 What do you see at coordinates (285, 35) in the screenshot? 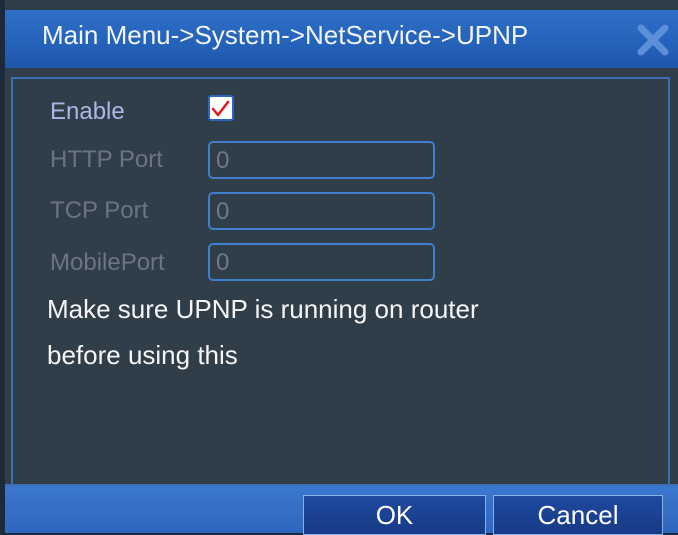
I see `dialog-title: Main Menu->System->NetService->UPNP` at bounding box center [285, 35].